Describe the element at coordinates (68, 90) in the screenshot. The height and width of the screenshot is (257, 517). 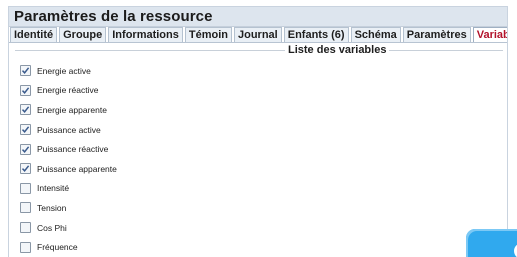
I see `variable-label: Energie réactive` at that location.